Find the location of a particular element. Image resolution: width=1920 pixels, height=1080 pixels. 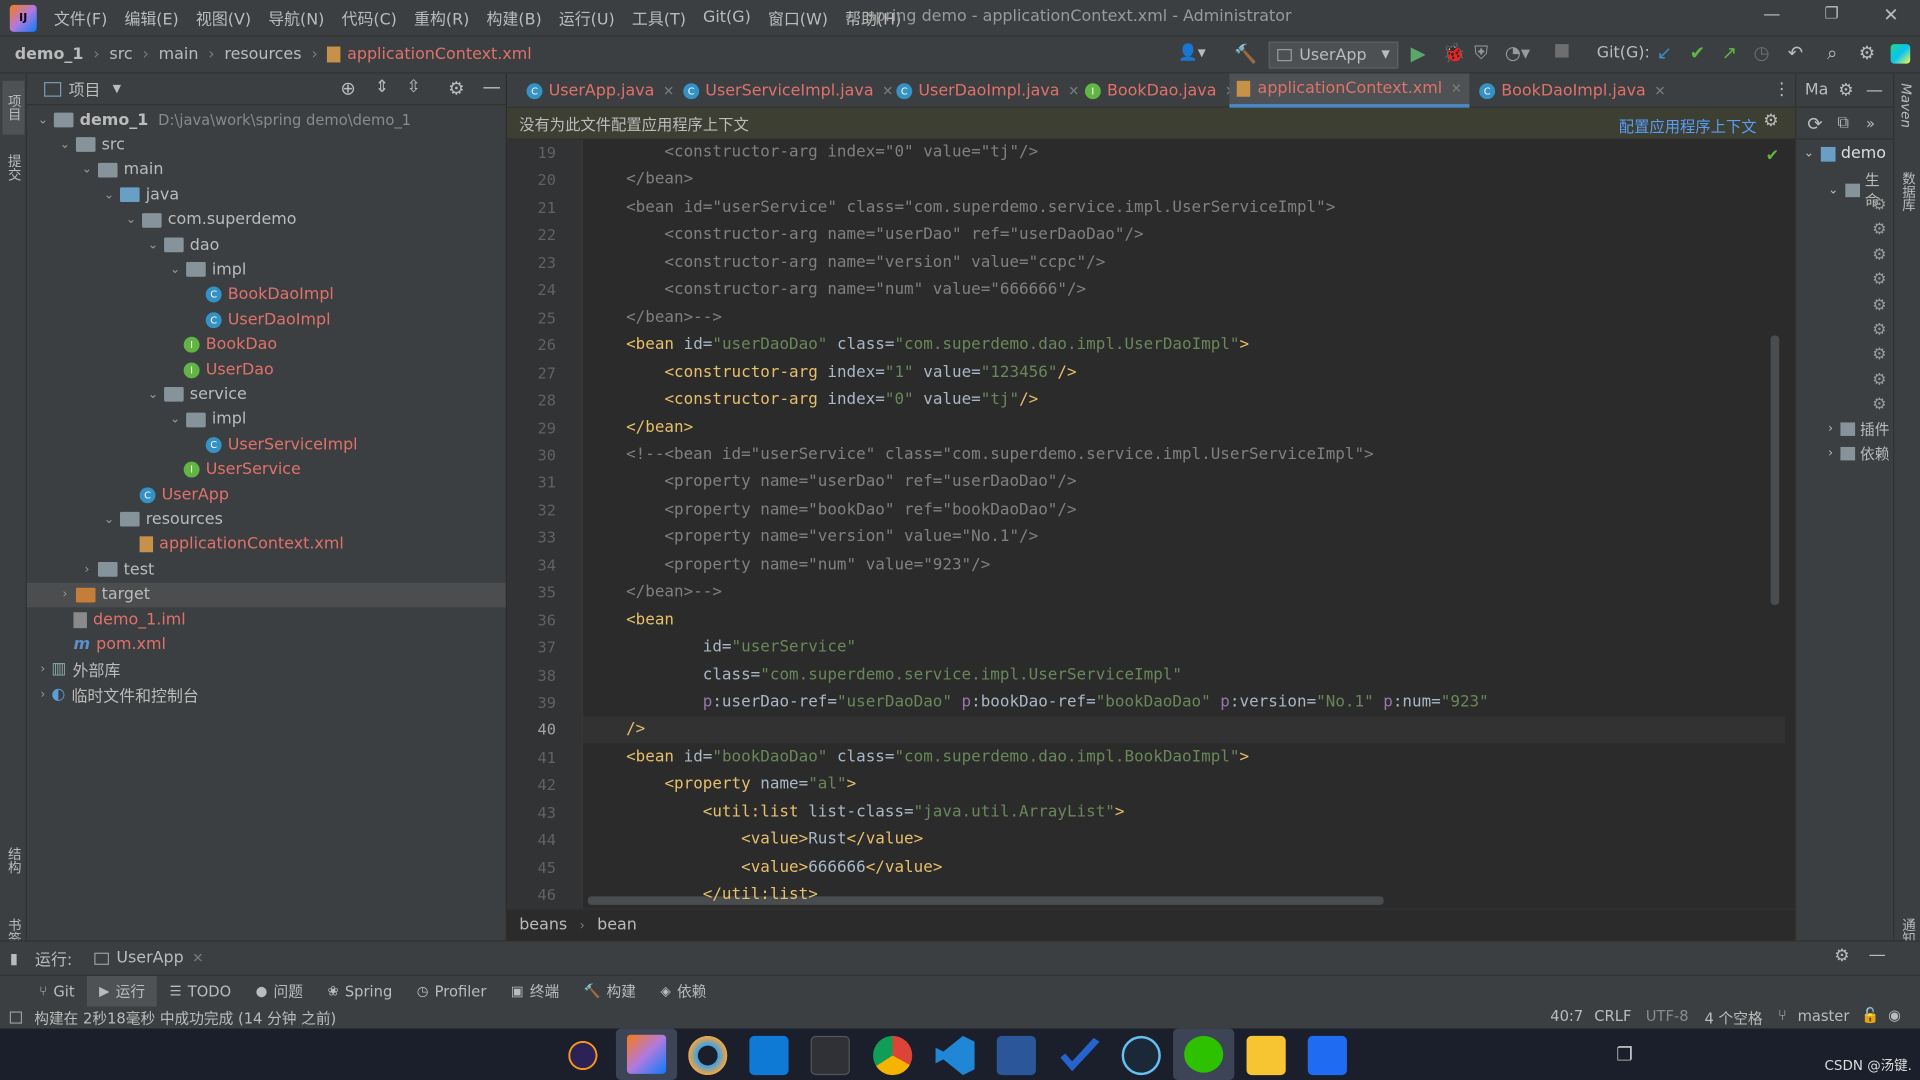

tree-item: C UserDaoImpl is located at coordinates (266, 320).